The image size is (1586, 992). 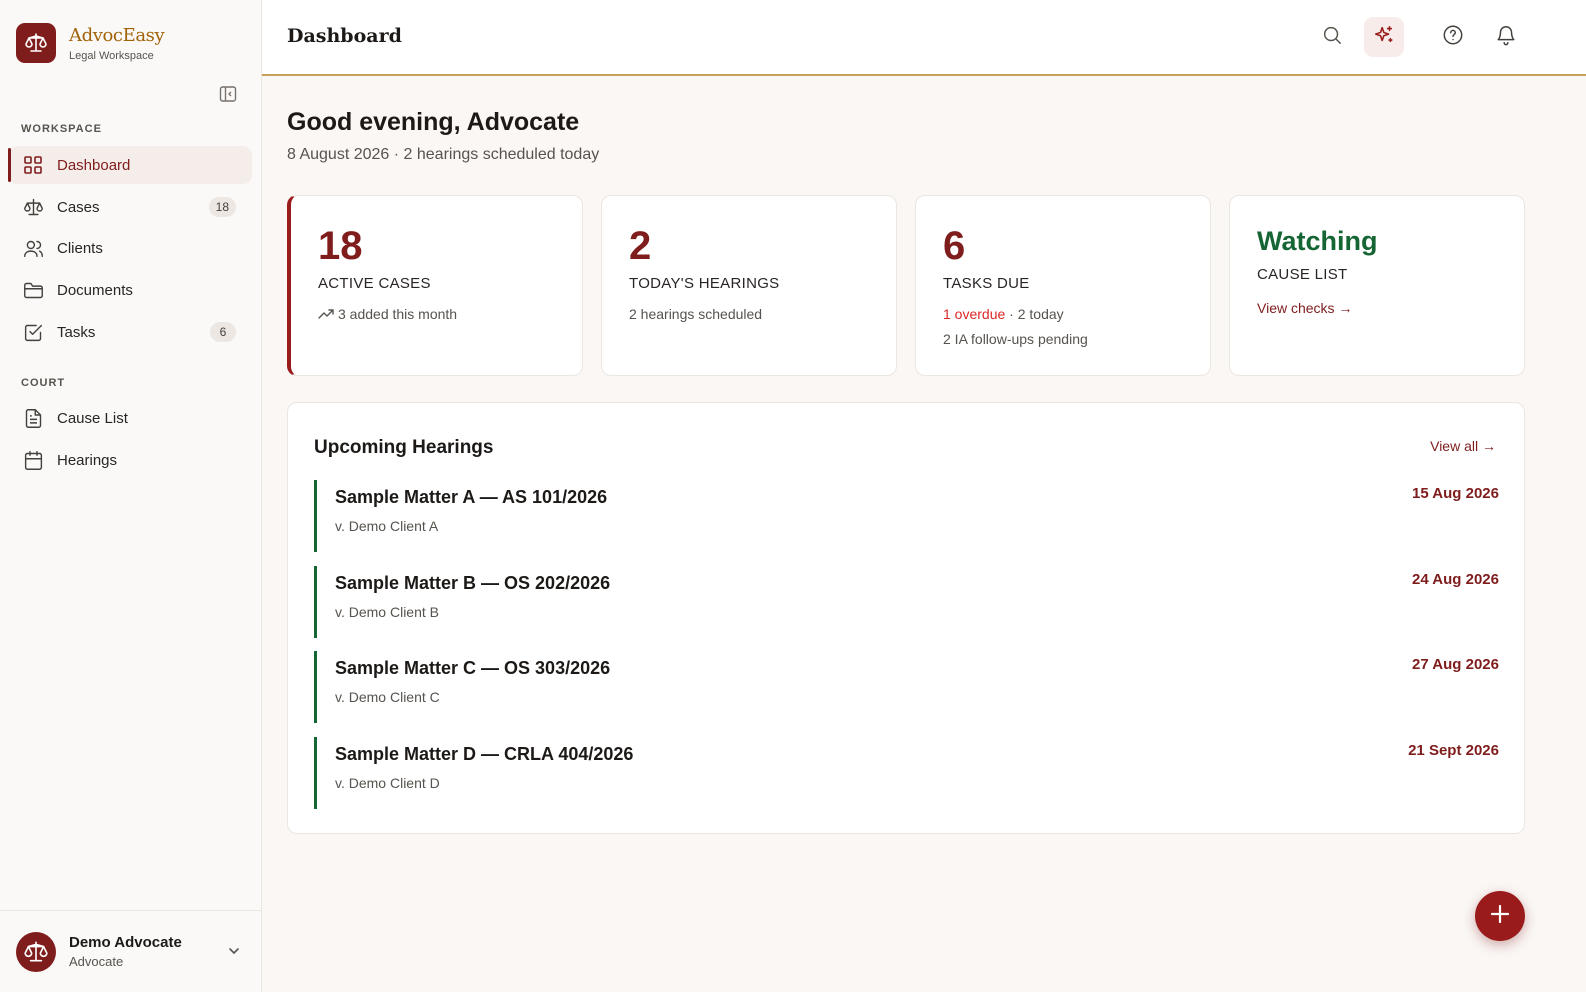 What do you see at coordinates (228, 94) in the screenshot?
I see `sidebar-collapse-icon` at bounding box center [228, 94].